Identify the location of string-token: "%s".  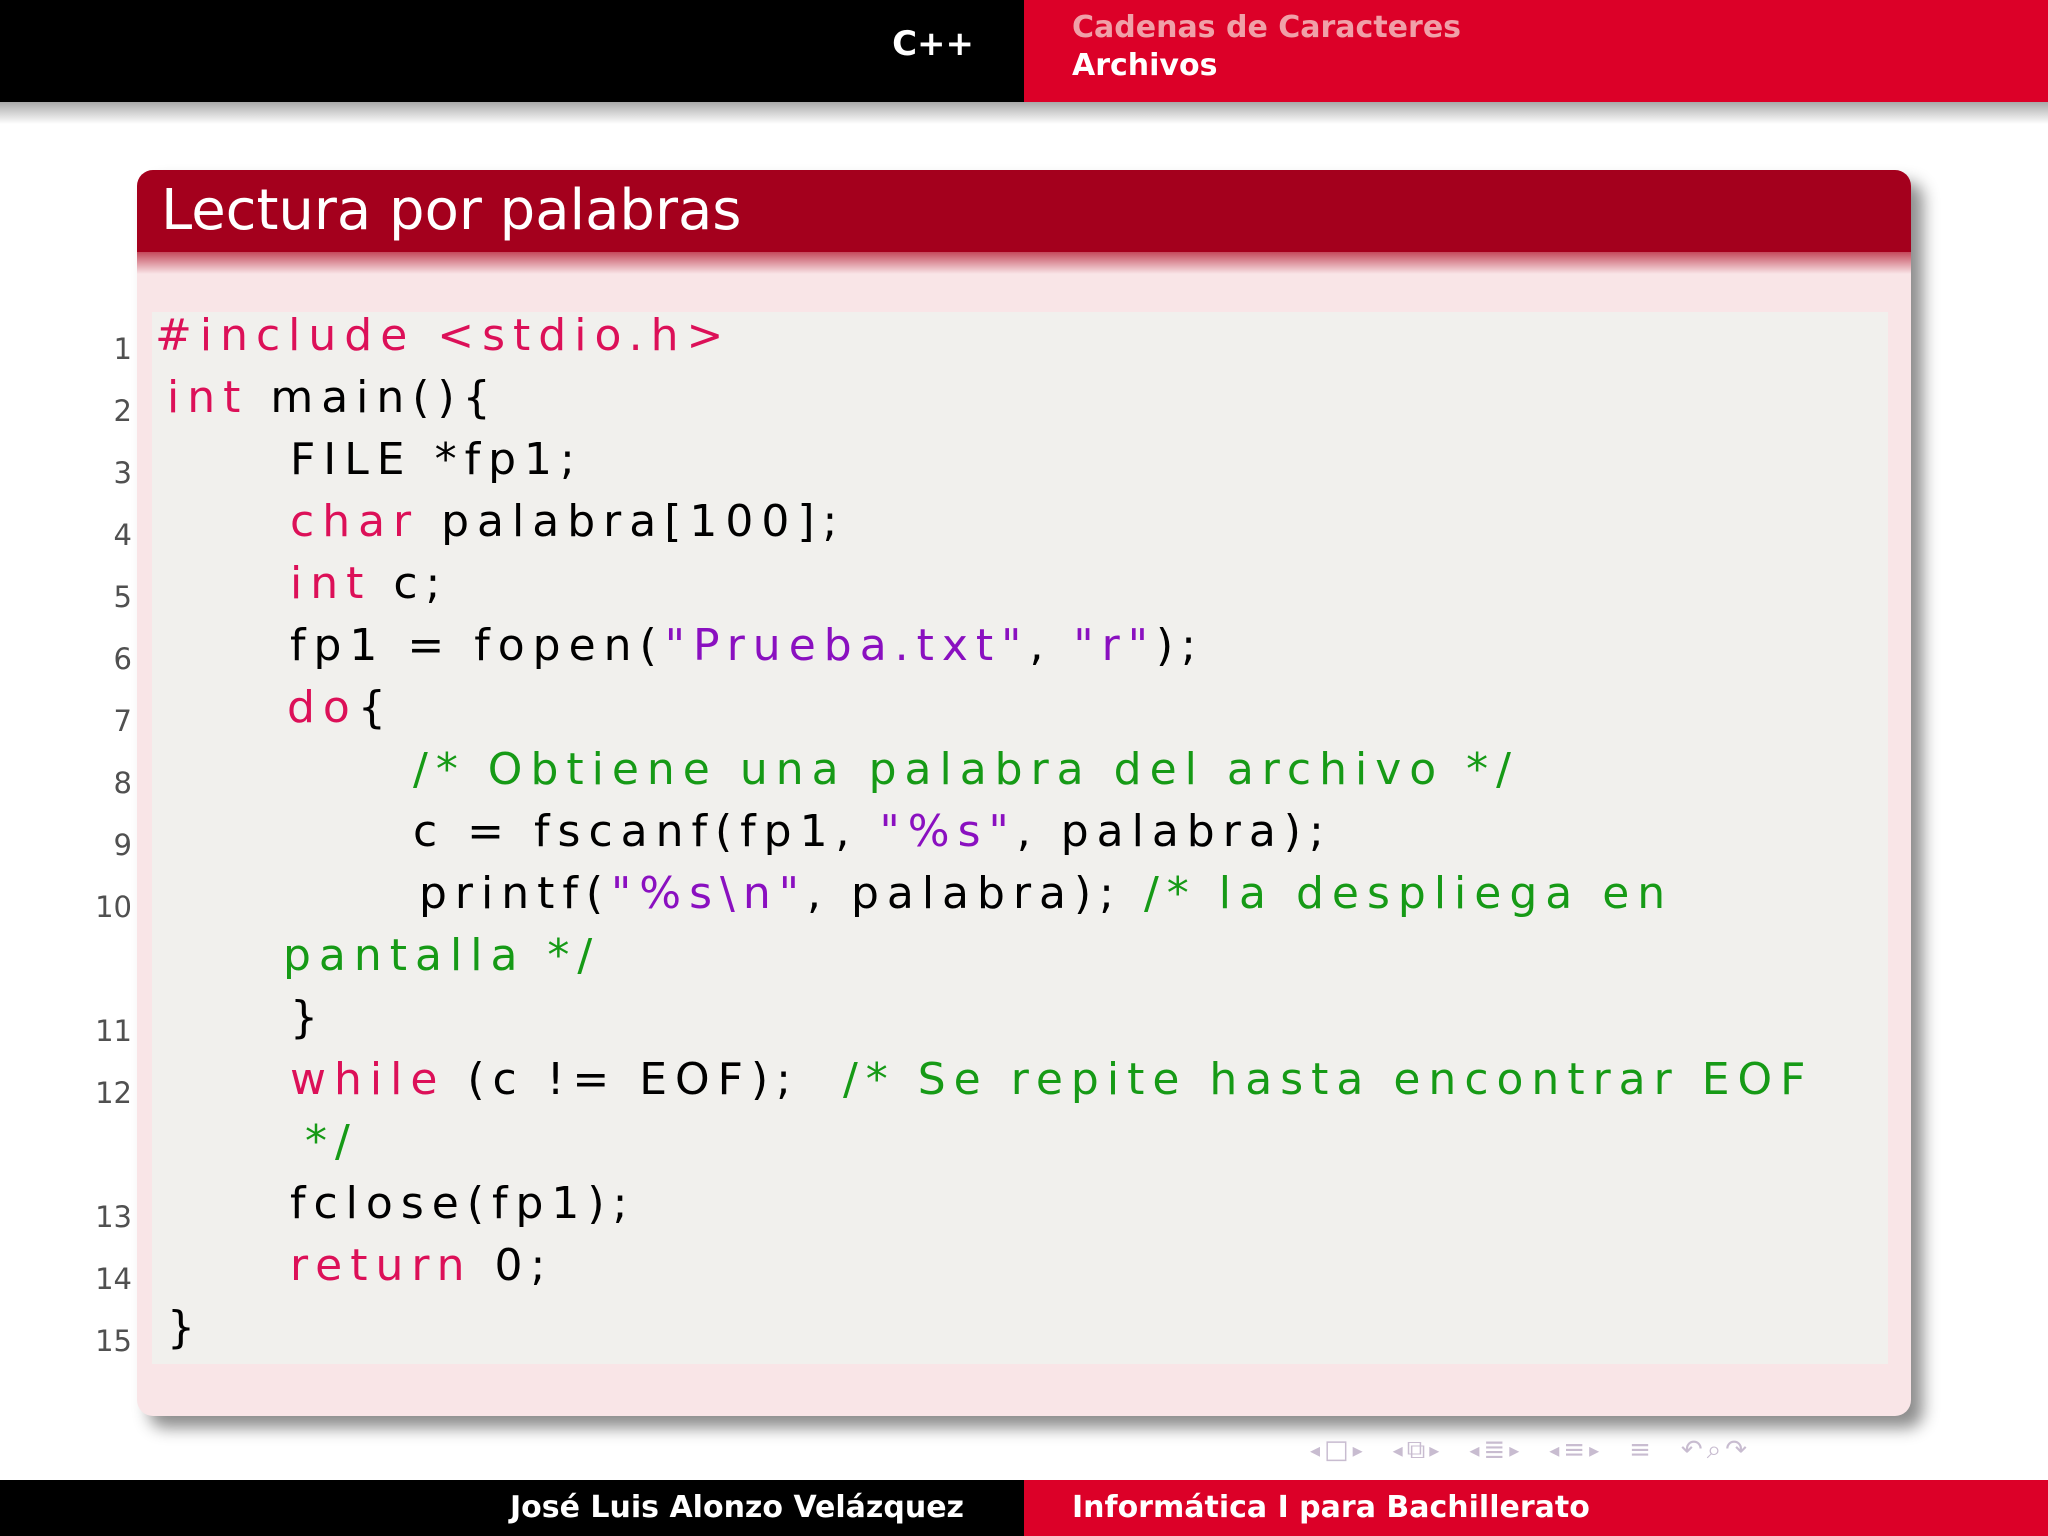
(948, 831).